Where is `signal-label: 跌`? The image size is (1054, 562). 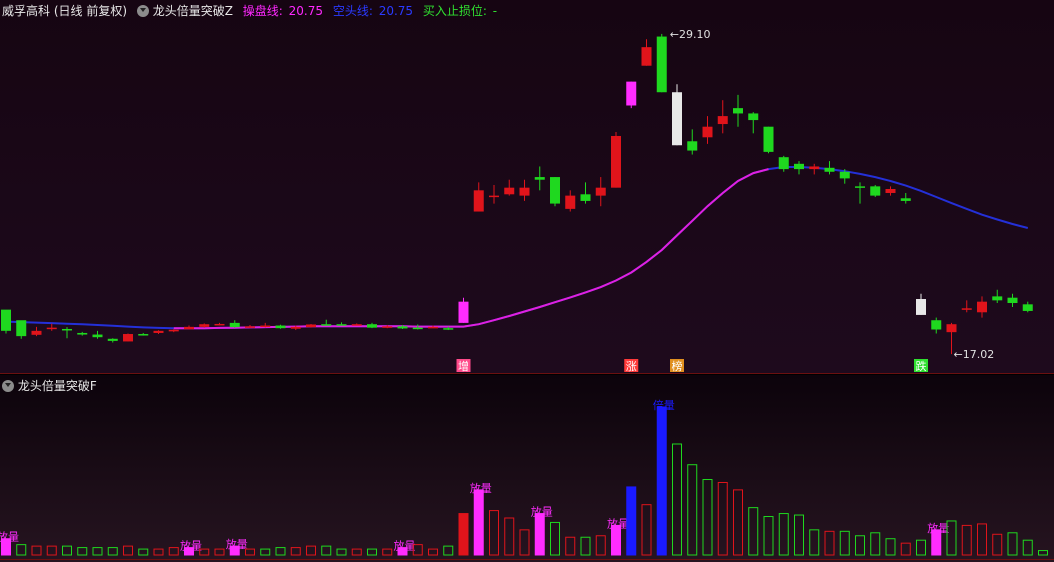
signal-label: 跌 is located at coordinates (921, 366).